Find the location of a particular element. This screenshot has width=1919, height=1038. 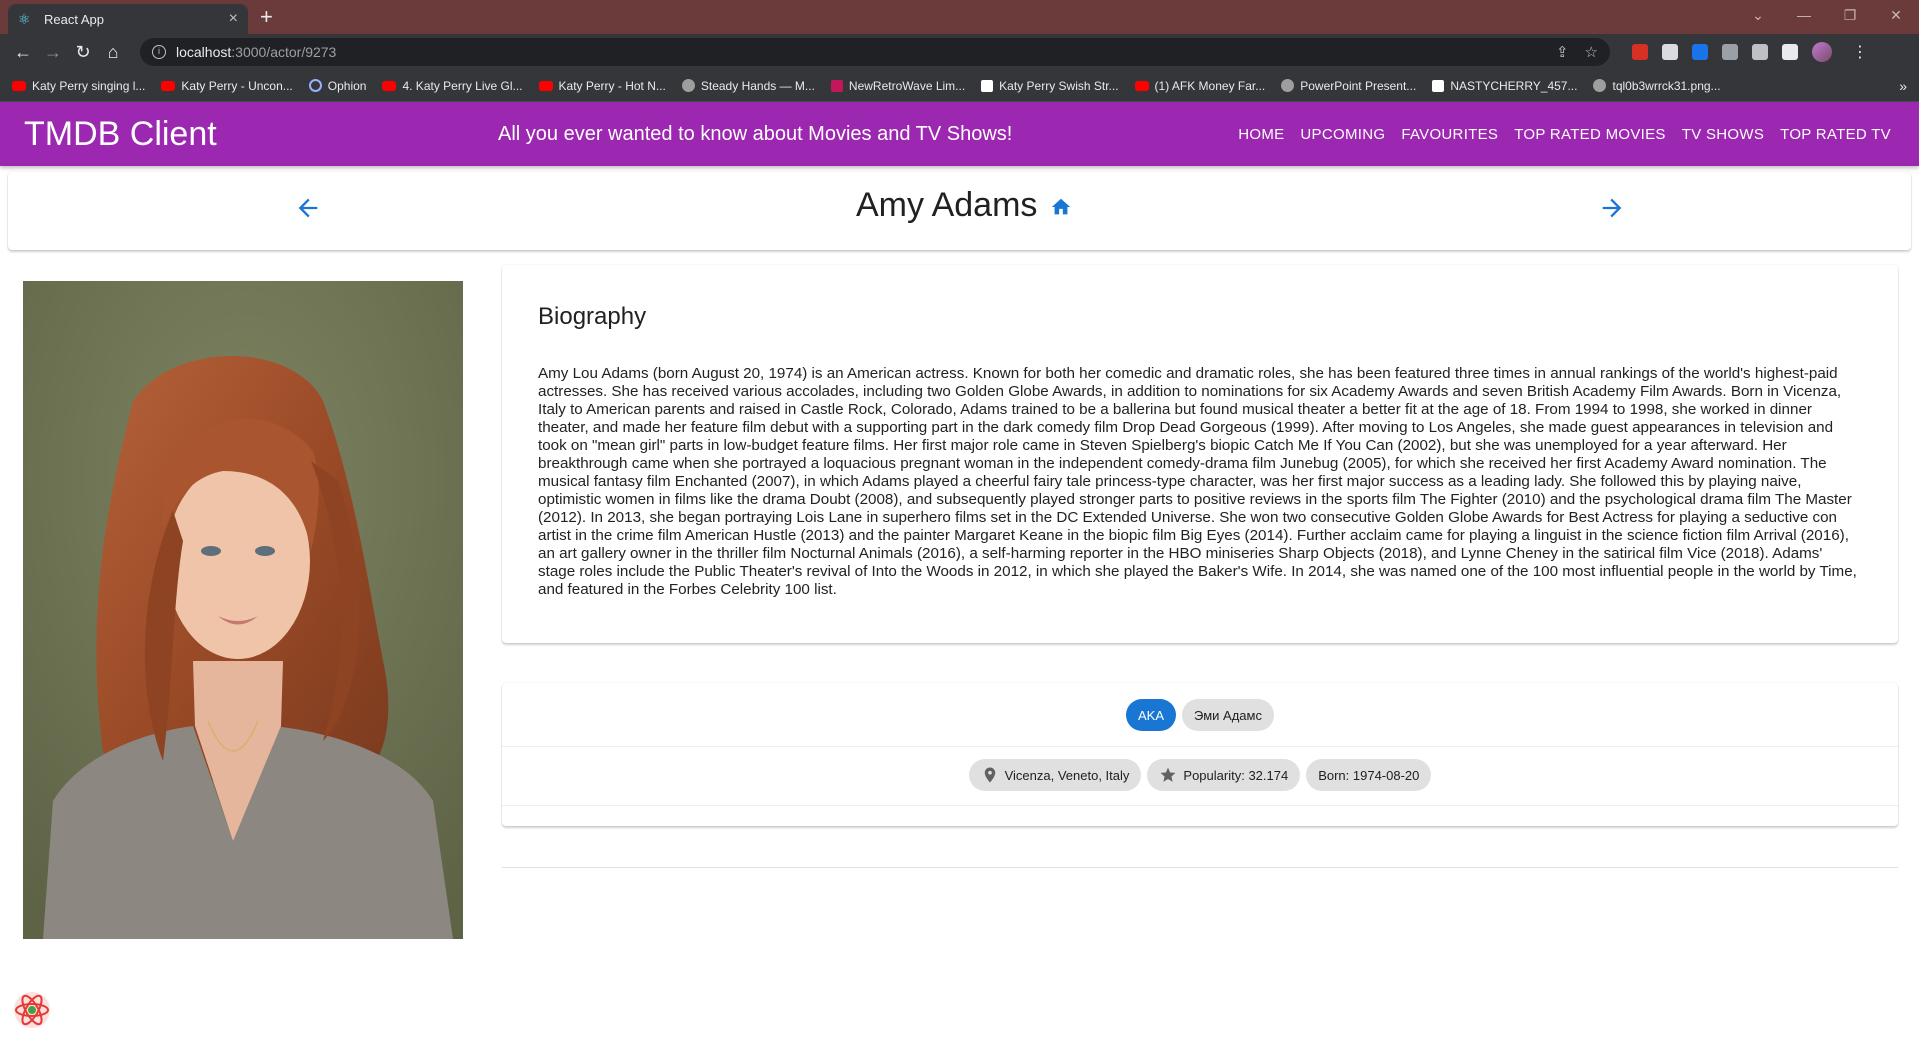

nav-favourites: FAVOURITES is located at coordinates (1449, 134).